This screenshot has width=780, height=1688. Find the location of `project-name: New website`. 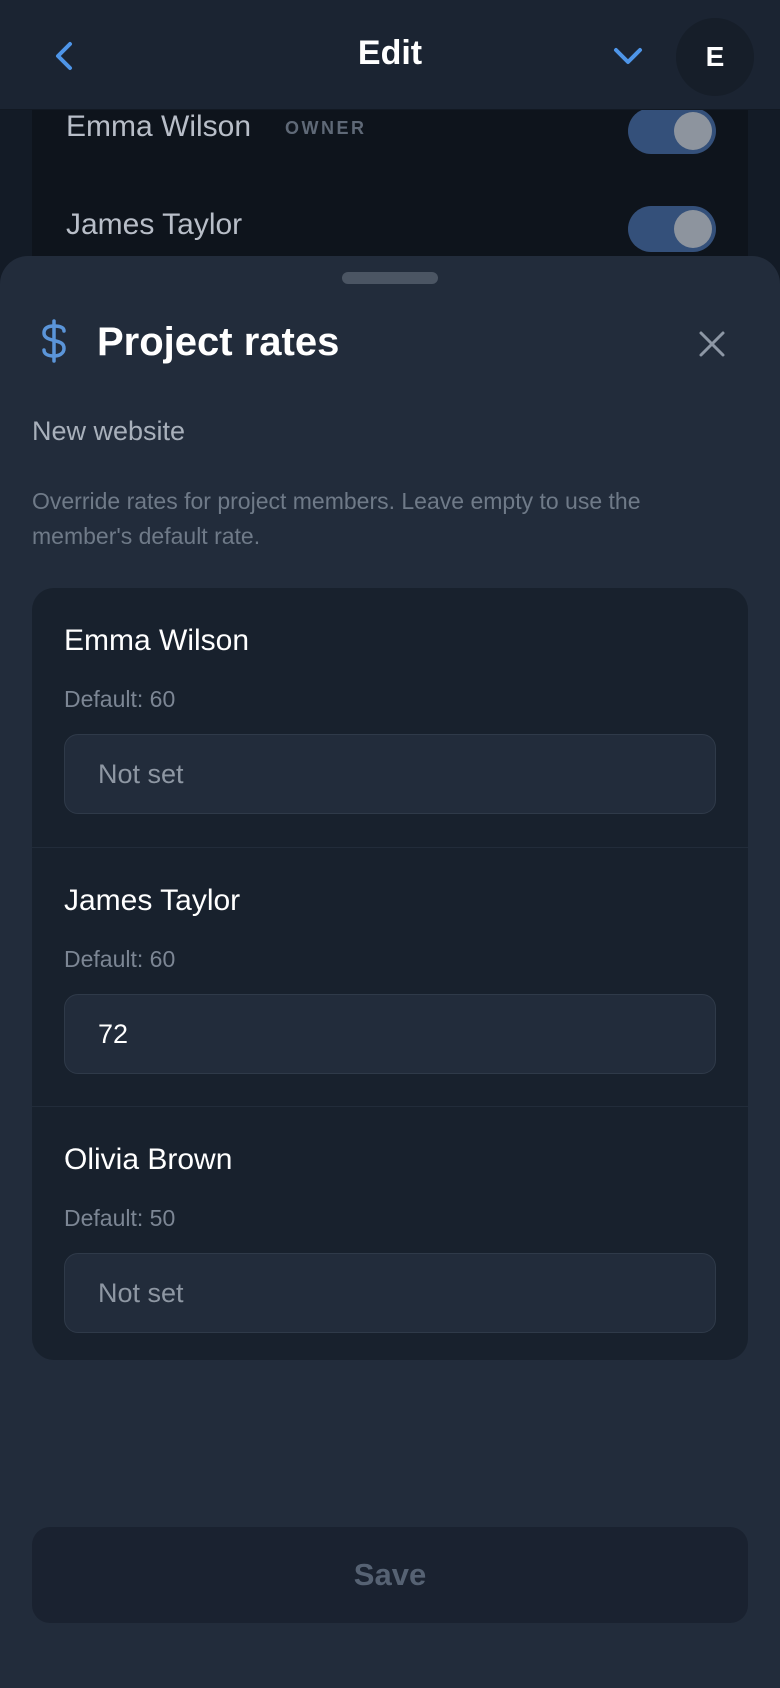

project-name: New website is located at coordinates (109, 431).